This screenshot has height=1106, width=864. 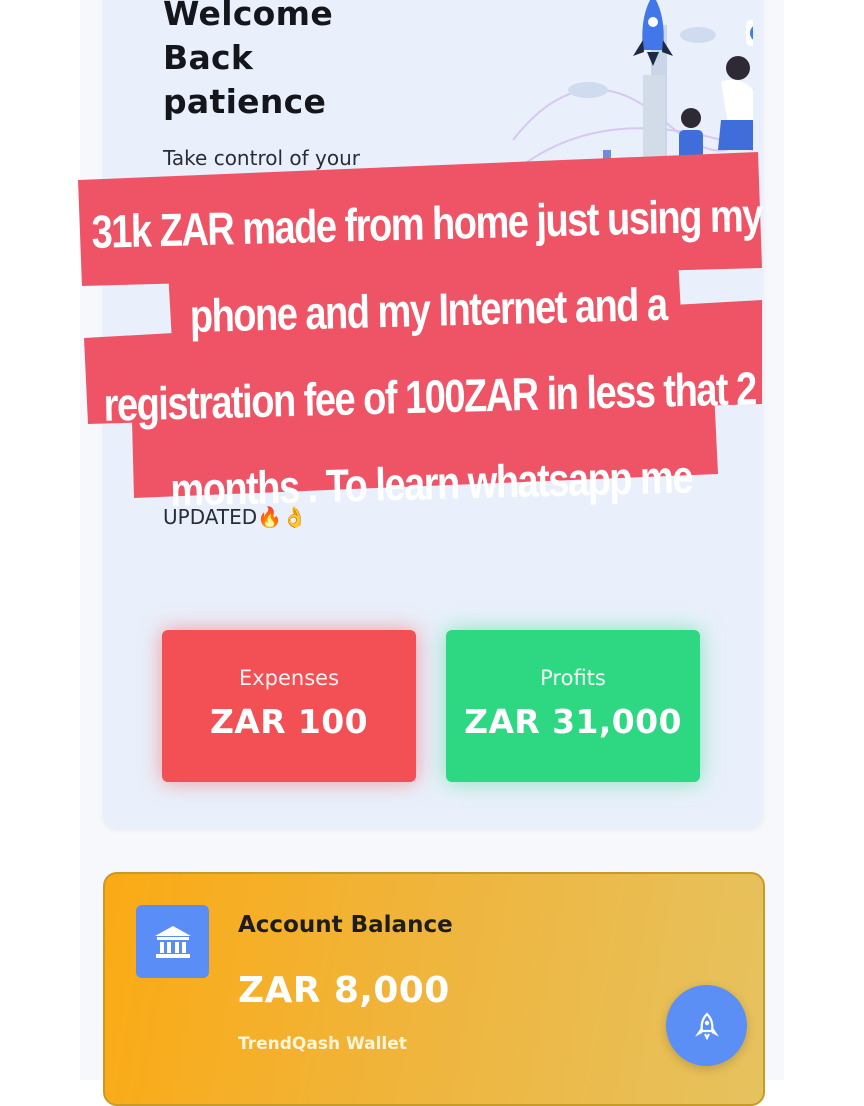 I want to click on wallet-label: TrendQash Wallet, so click(x=322, y=1044).